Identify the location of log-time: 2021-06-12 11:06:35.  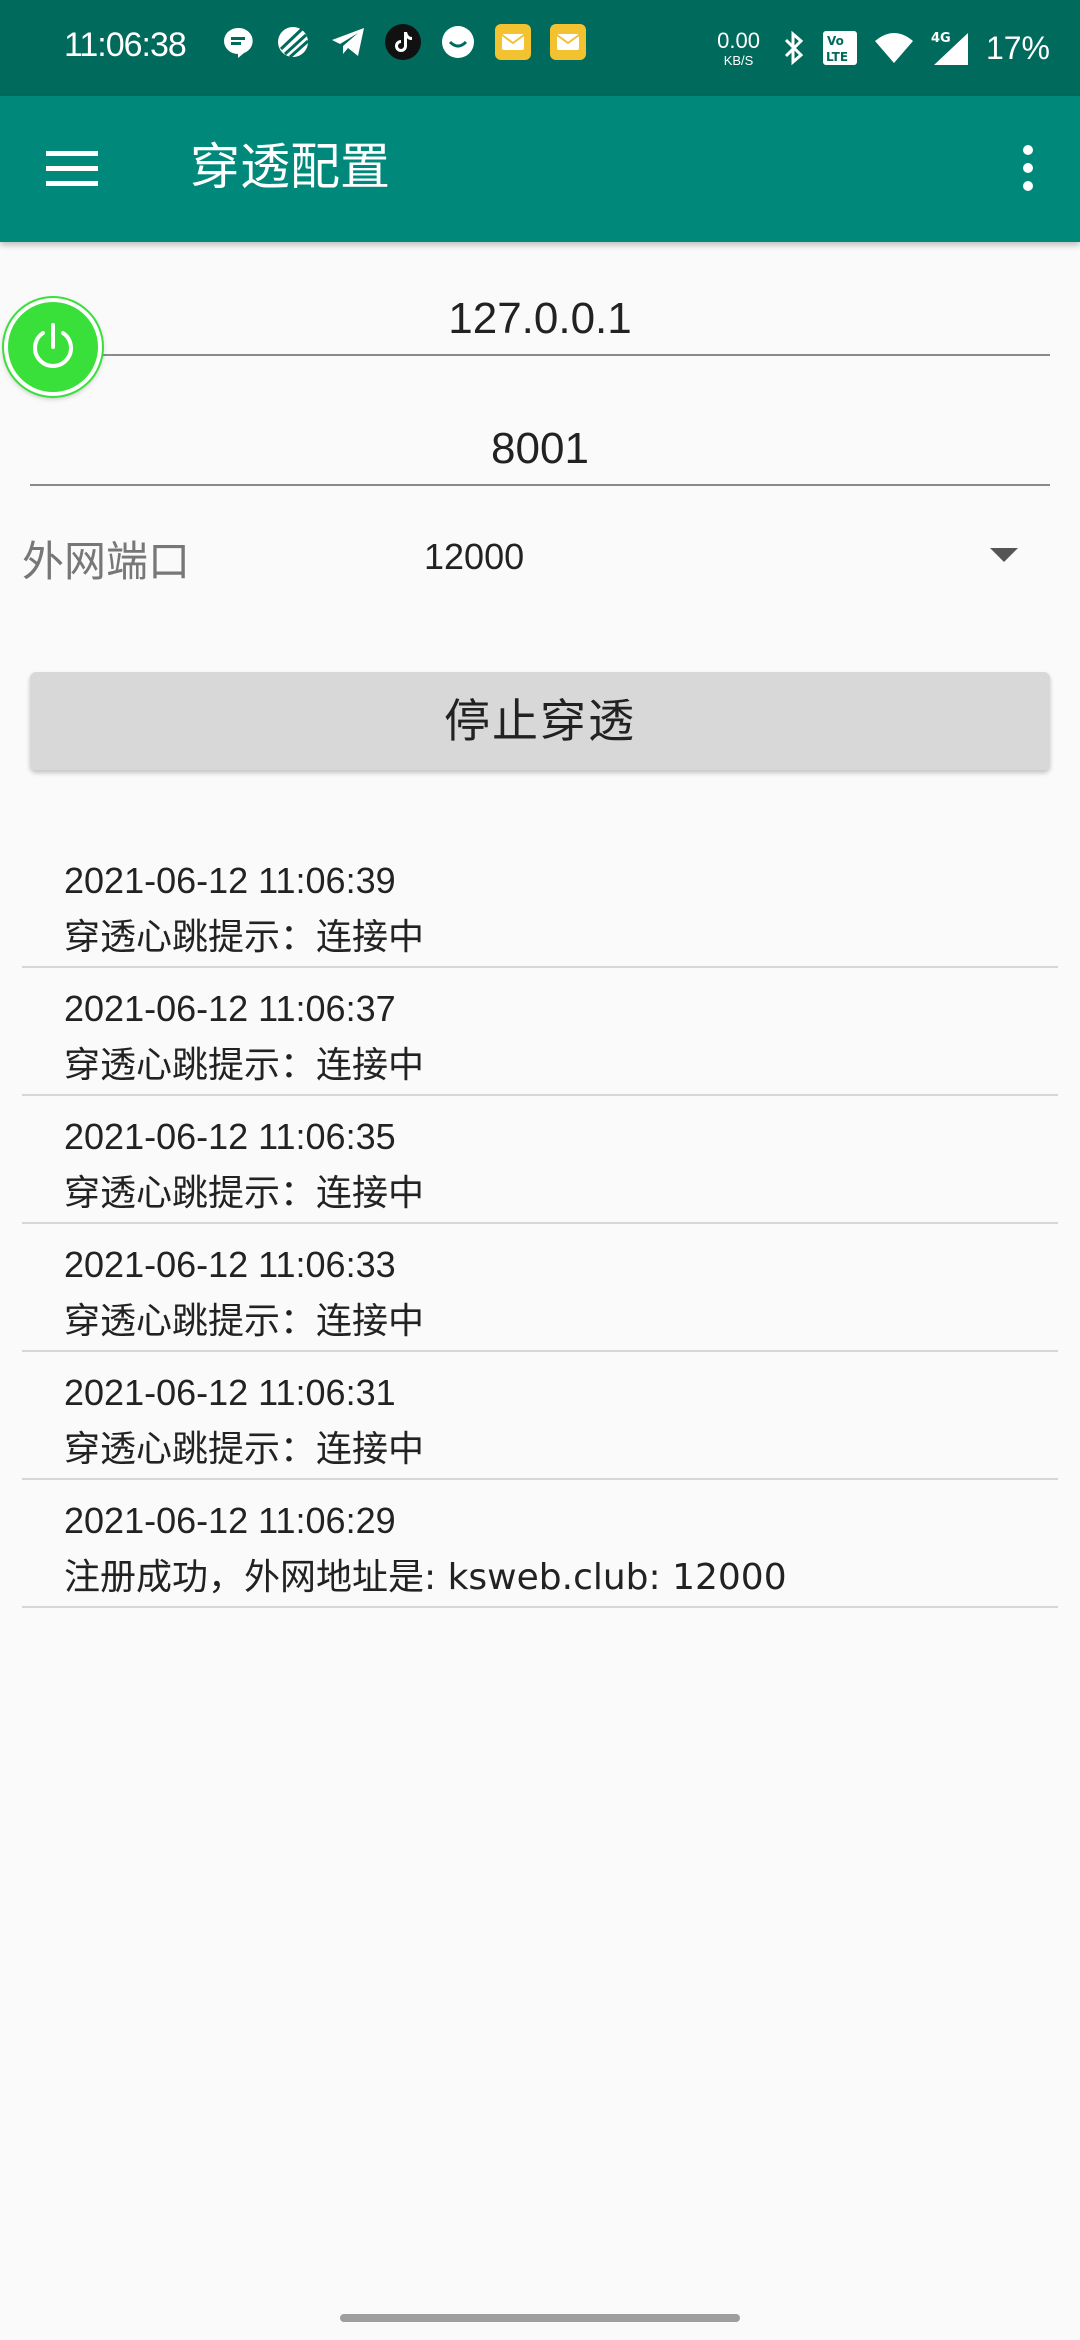
(230, 1136).